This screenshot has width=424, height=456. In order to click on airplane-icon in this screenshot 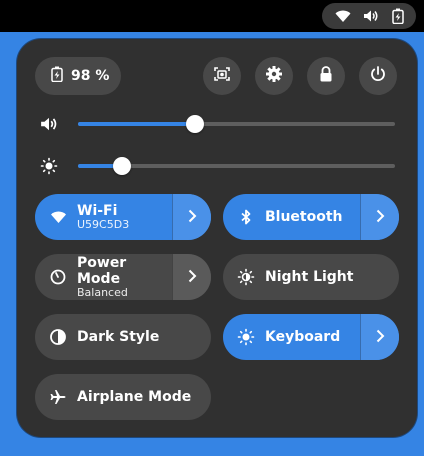, I will do `click(58, 397)`.